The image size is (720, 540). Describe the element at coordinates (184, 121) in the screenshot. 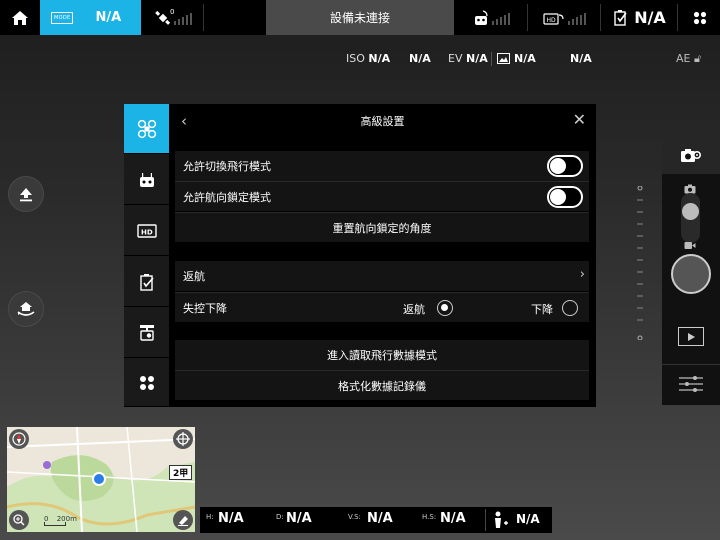

I see `back-button: ‹` at that location.